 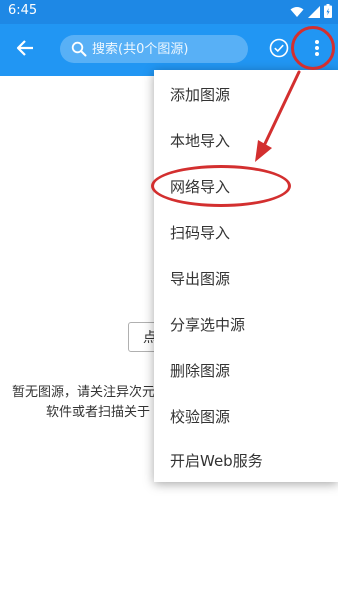 What do you see at coordinates (23, 10) in the screenshot?
I see `status-time: 6:45` at bounding box center [23, 10].